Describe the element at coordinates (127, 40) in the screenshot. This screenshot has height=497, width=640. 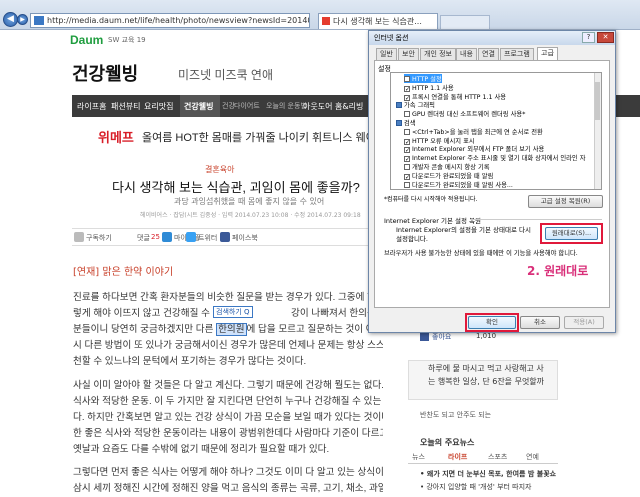
I see `site-links: SW 교육 19` at that location.